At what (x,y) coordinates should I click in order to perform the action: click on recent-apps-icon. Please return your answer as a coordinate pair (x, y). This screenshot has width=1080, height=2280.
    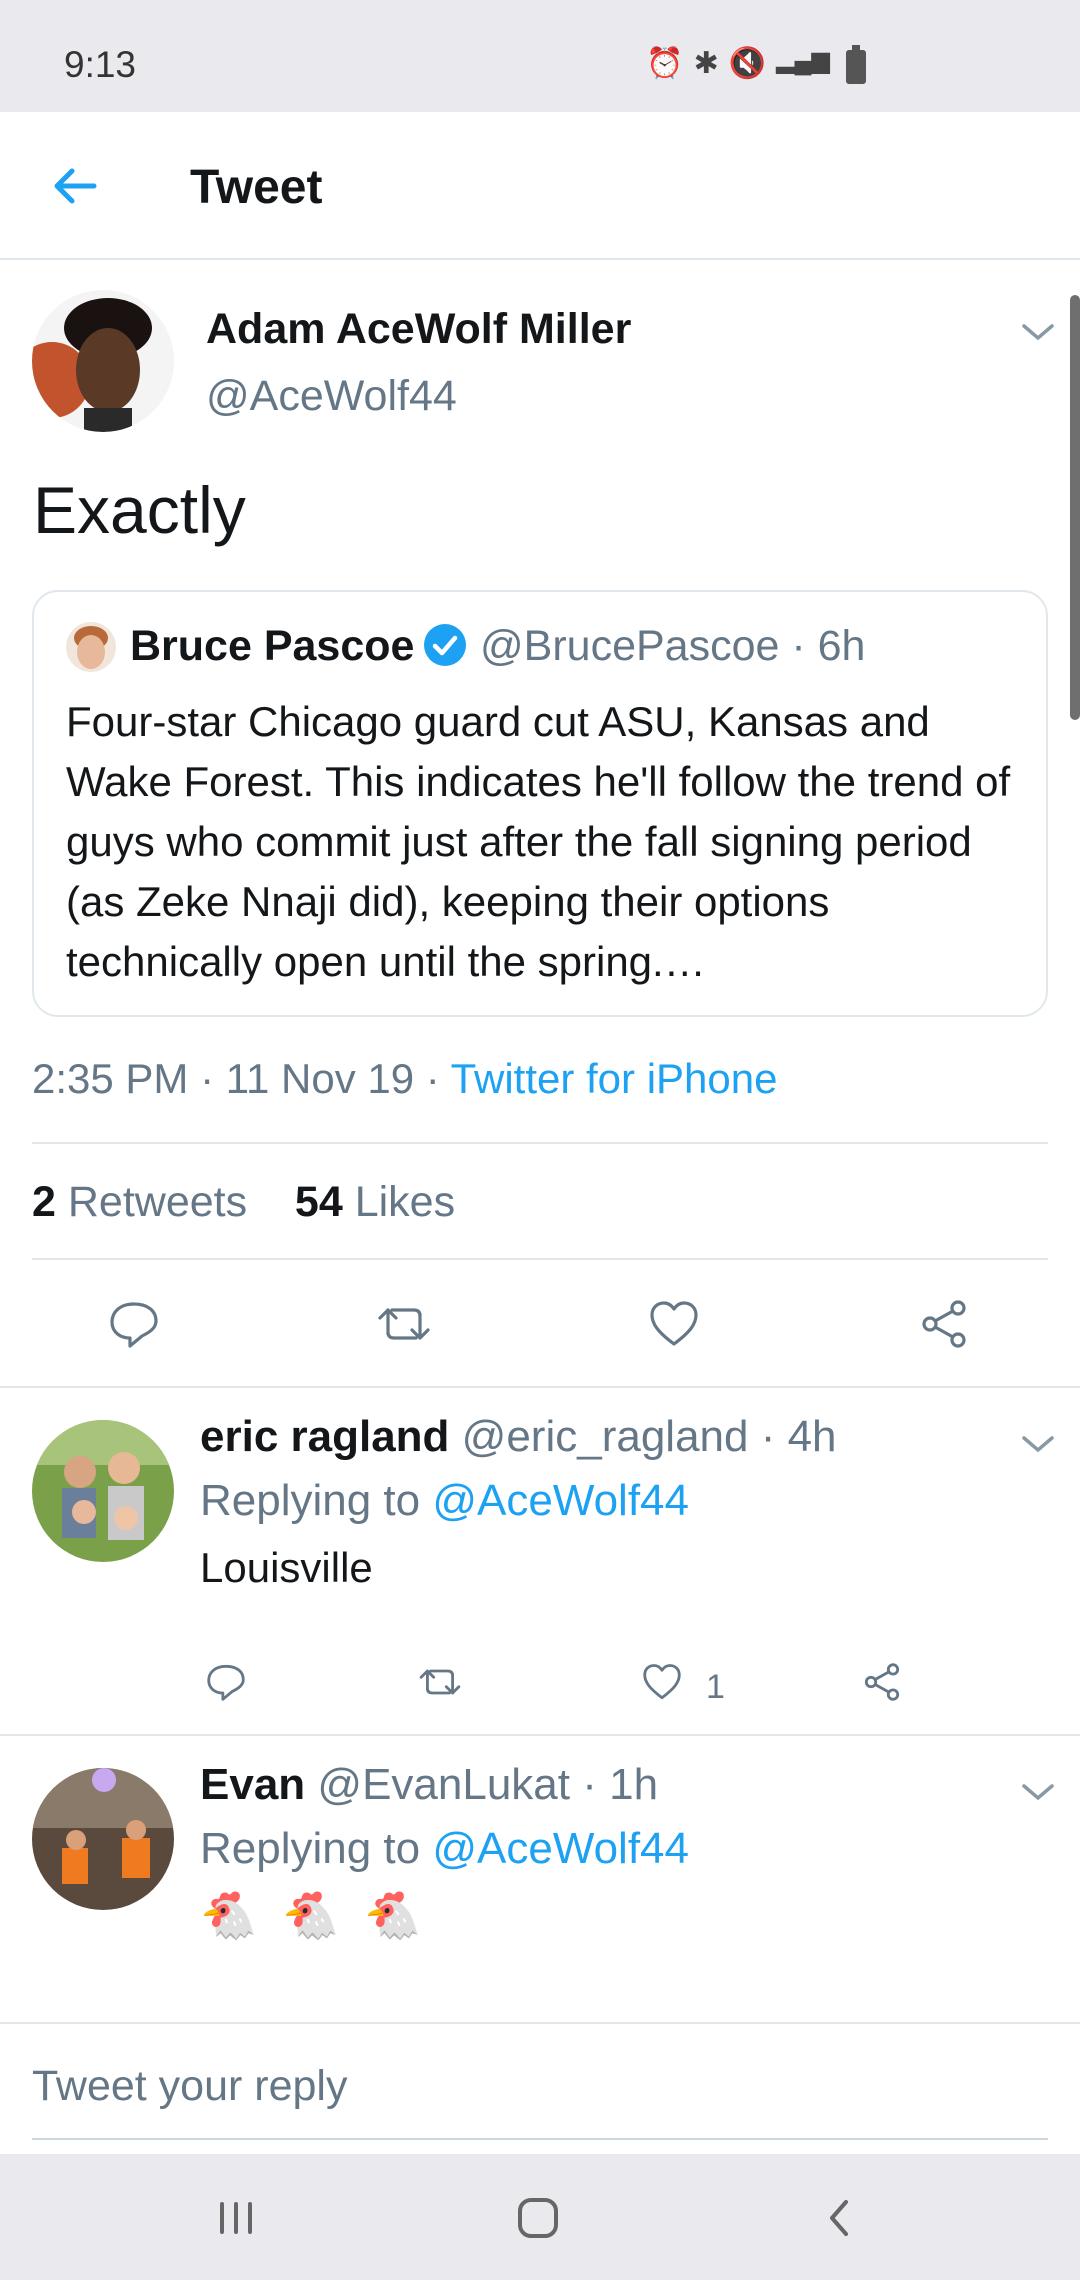
    Looking at the image, I should click on (236, 2218).